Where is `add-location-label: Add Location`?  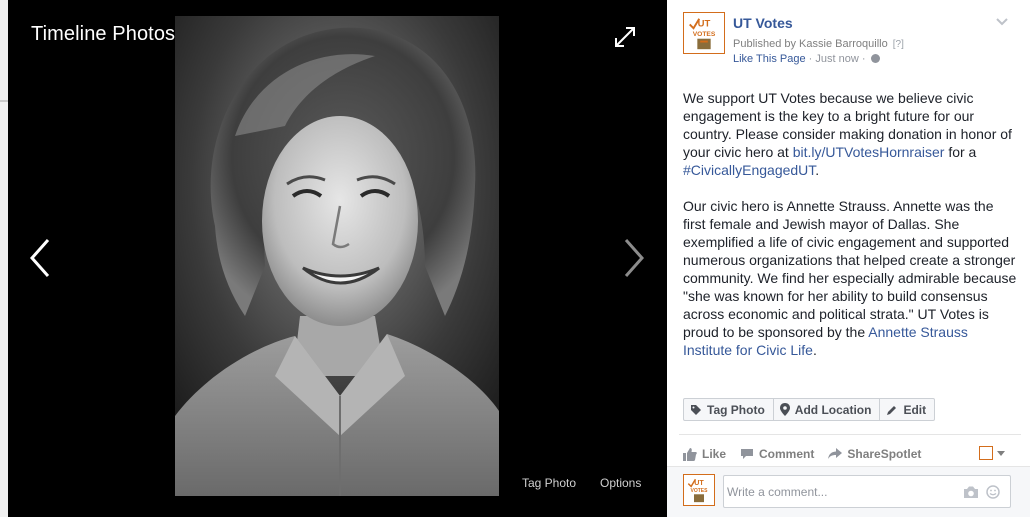 add-location-label: Add Location is located at coordinates (833, 409).